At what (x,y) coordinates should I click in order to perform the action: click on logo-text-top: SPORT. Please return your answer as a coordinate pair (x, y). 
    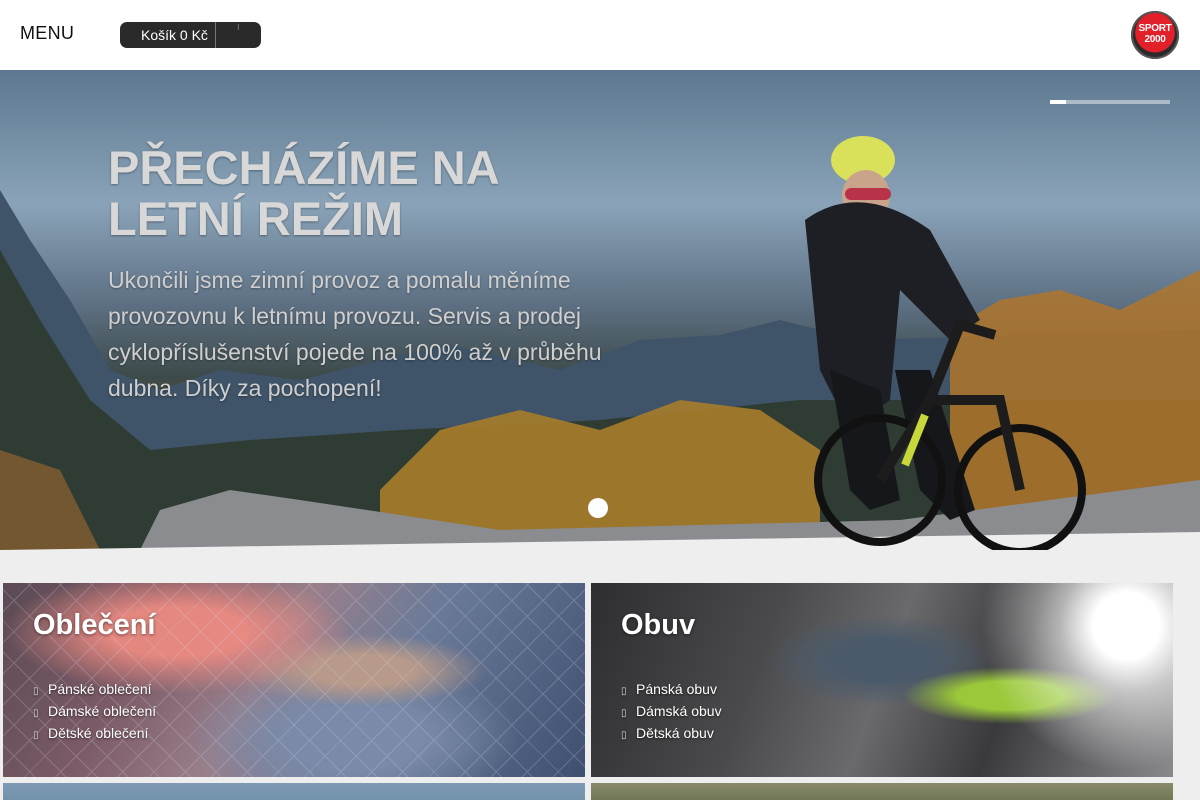
    Looking at the image, I should click on (1155, 28).